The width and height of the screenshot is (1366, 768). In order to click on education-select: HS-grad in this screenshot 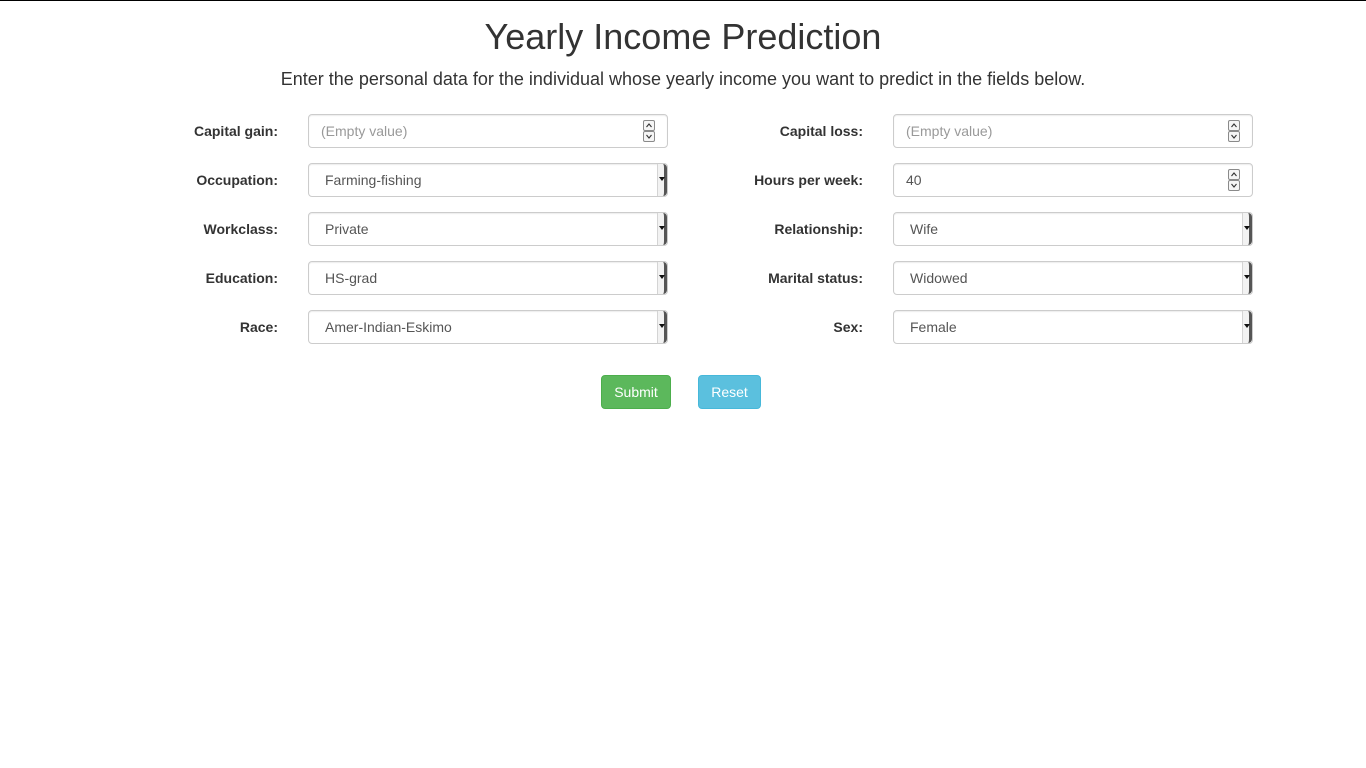, I will do `click(488, 278)`.